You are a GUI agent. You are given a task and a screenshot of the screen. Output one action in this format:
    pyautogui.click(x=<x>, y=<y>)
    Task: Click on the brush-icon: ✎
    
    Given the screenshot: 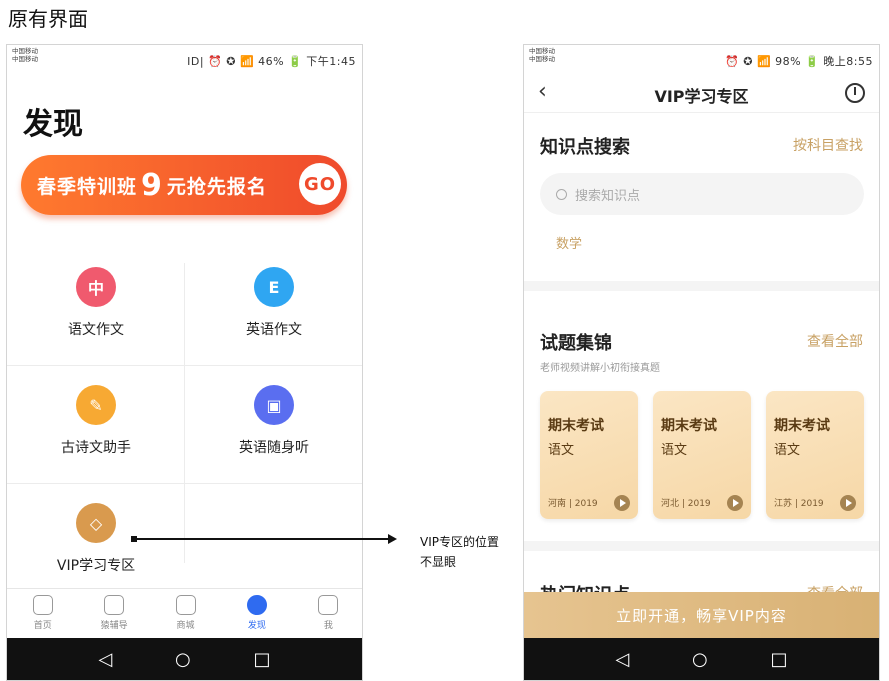 What is the action you would take?
    pyautogui.click(x=96, y=405)
    